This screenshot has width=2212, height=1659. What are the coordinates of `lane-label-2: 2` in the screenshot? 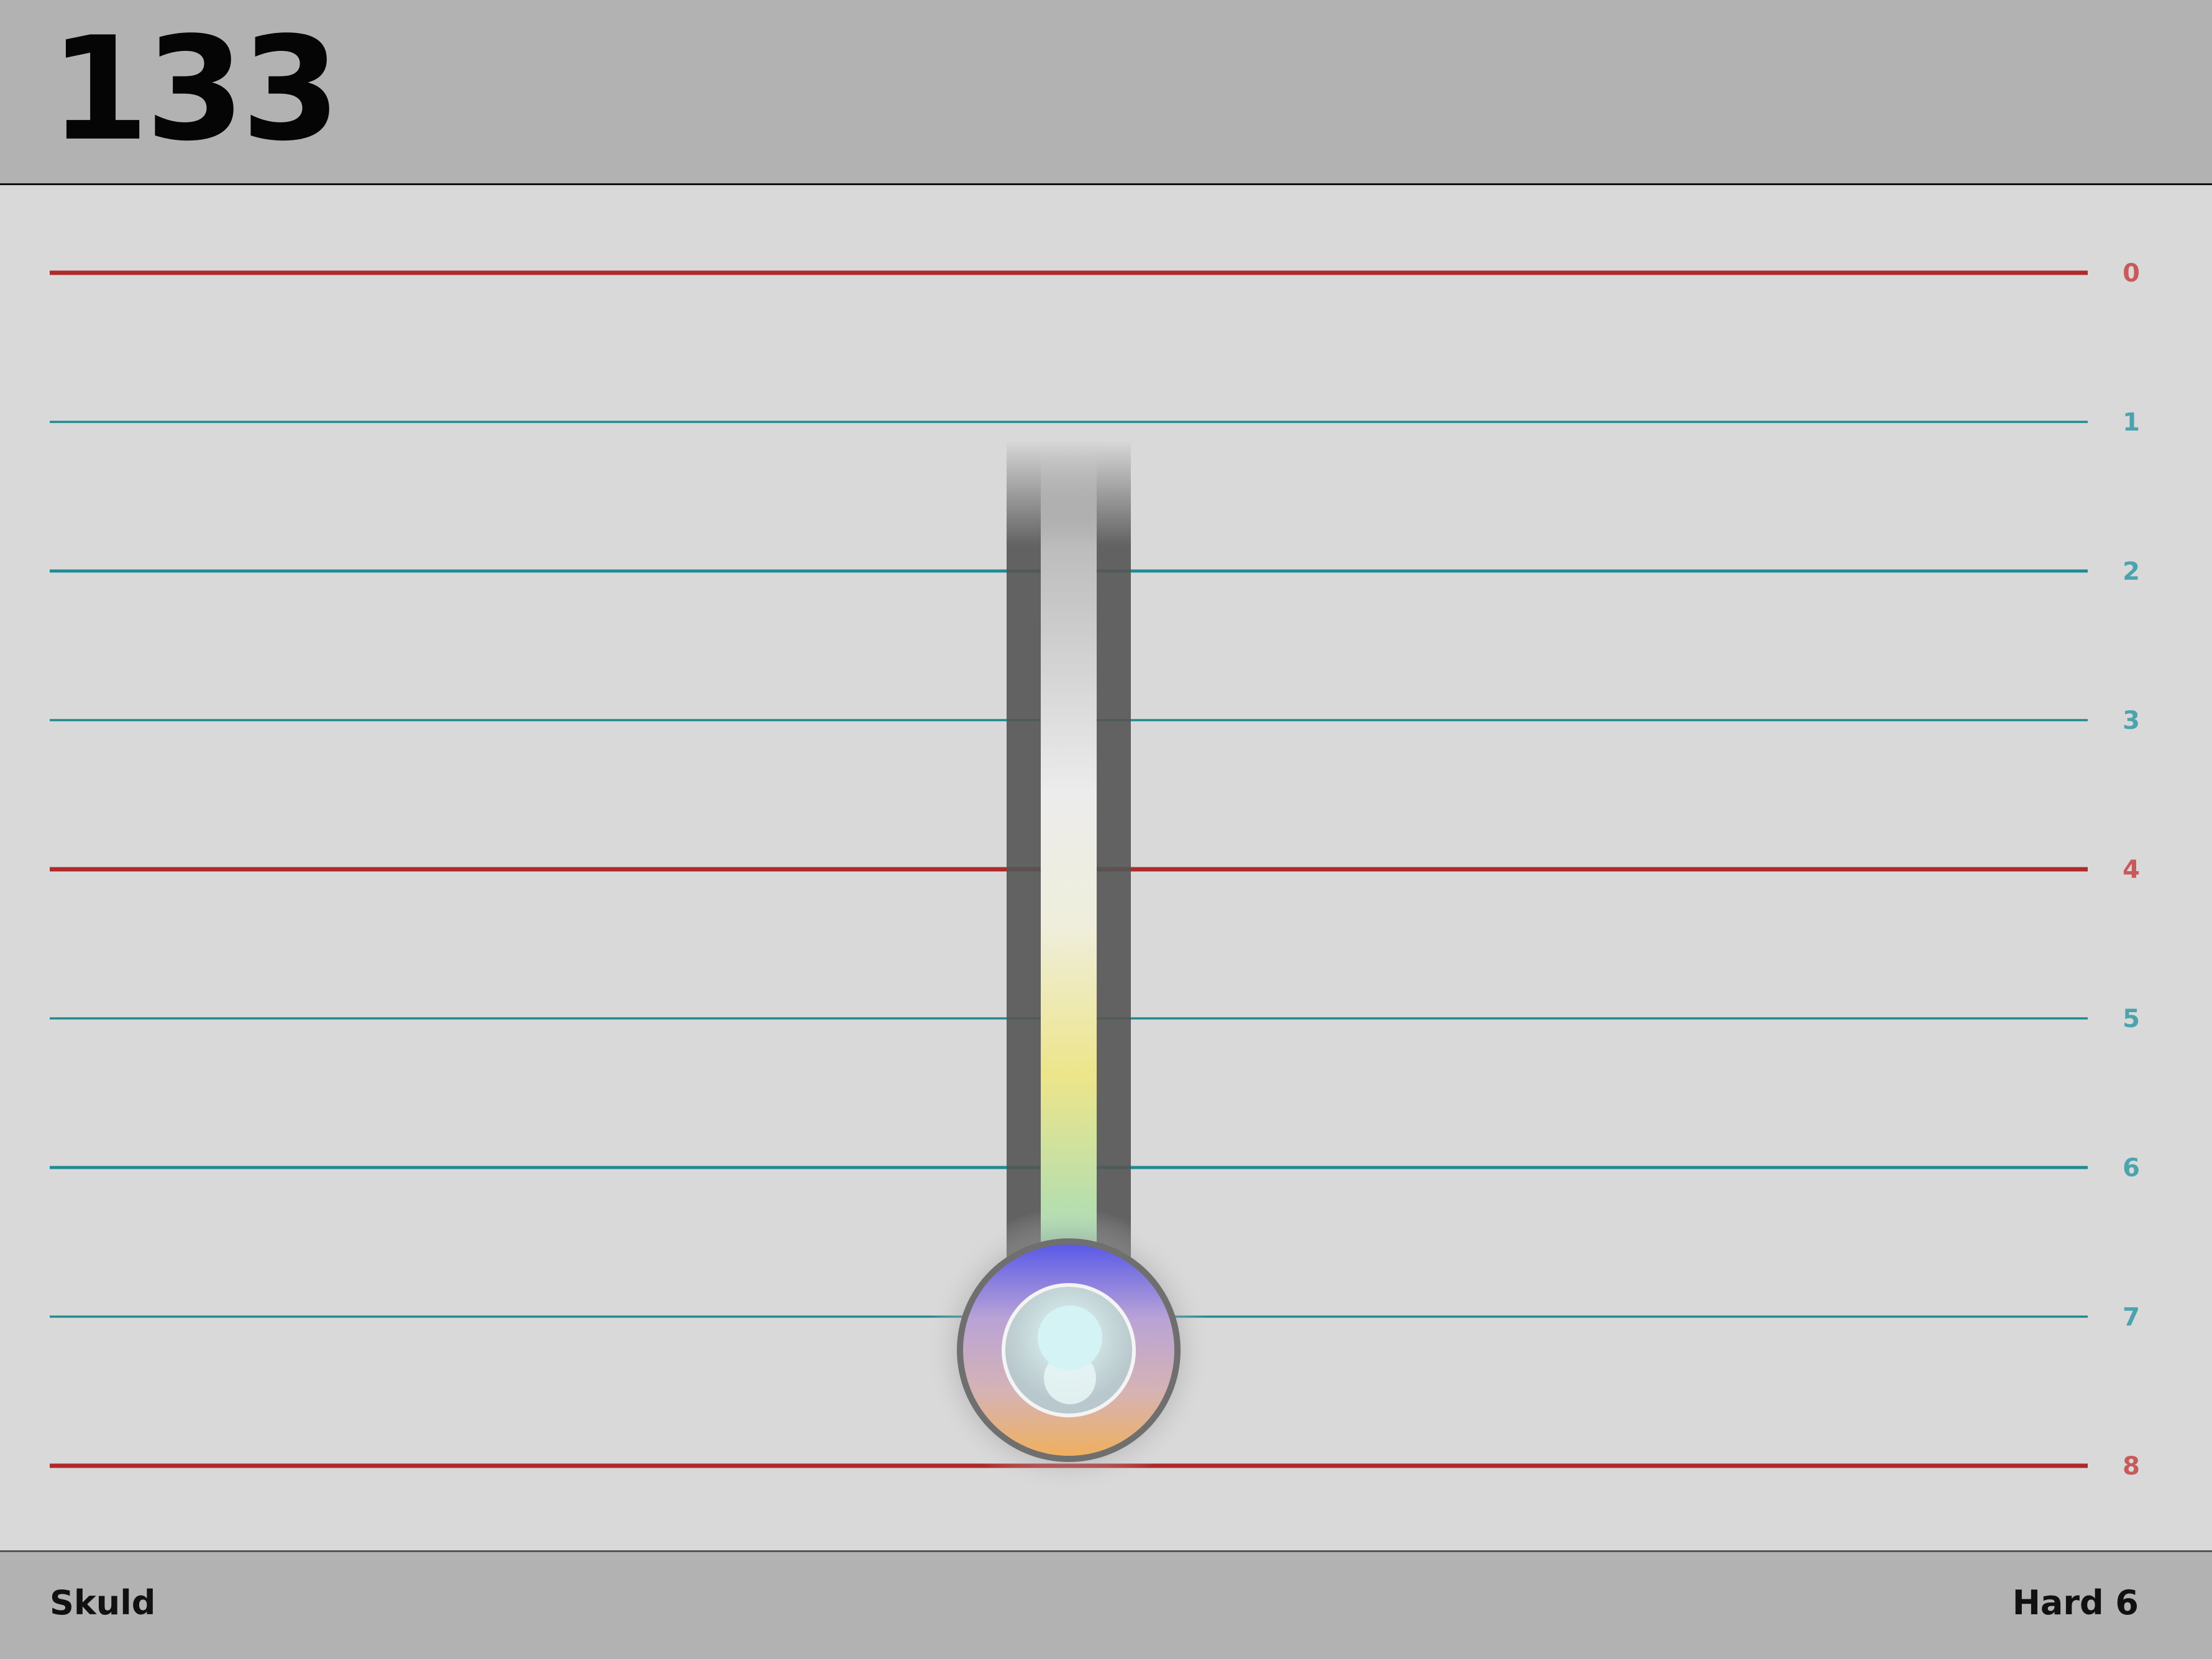 It's located at (2131, 571).